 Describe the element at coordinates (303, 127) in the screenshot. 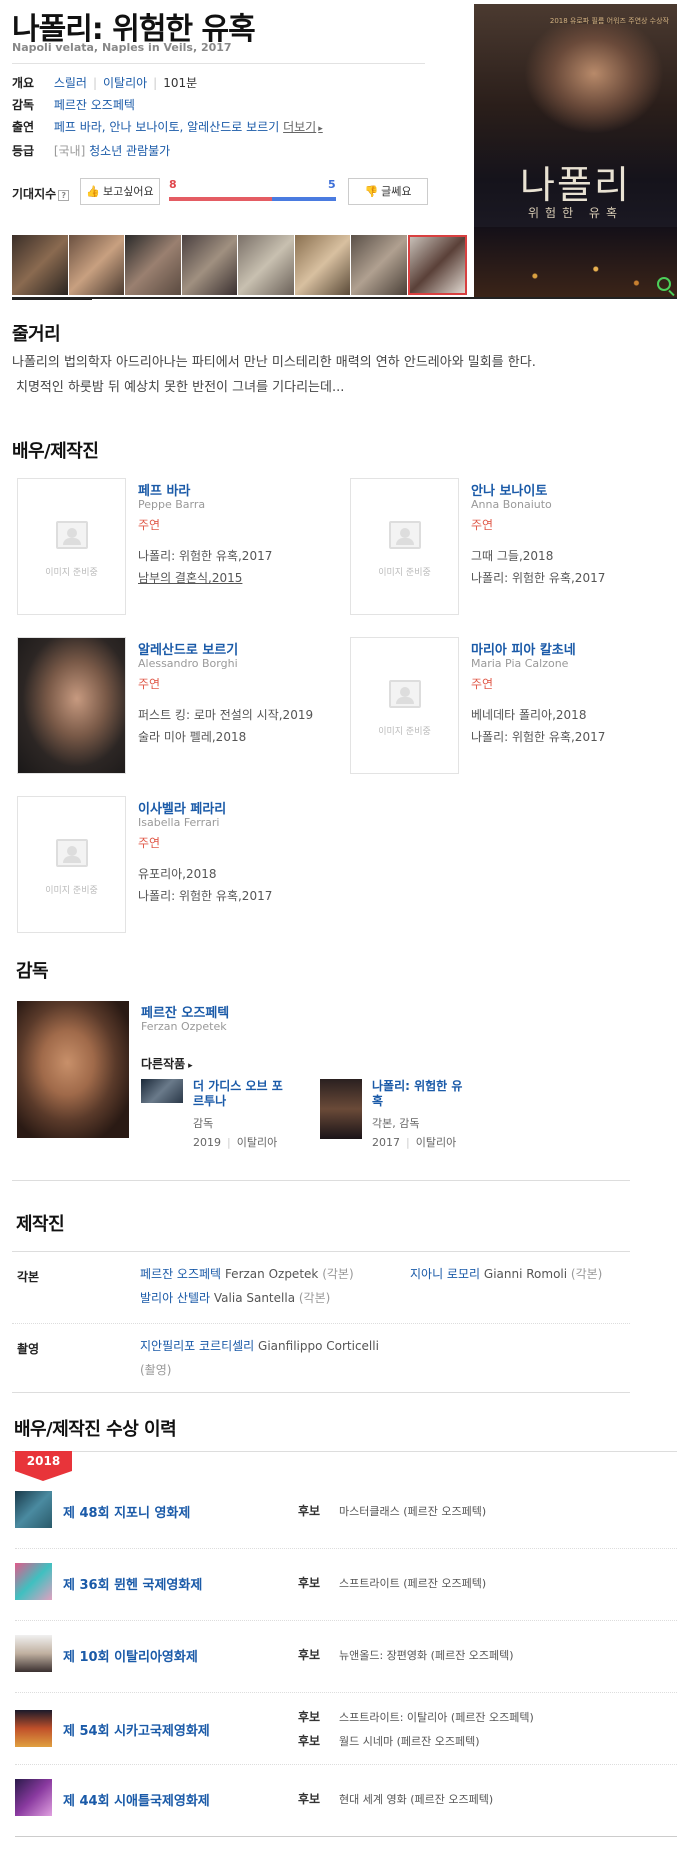

I see `more-cast-link: 더보기 ▸` at that location.